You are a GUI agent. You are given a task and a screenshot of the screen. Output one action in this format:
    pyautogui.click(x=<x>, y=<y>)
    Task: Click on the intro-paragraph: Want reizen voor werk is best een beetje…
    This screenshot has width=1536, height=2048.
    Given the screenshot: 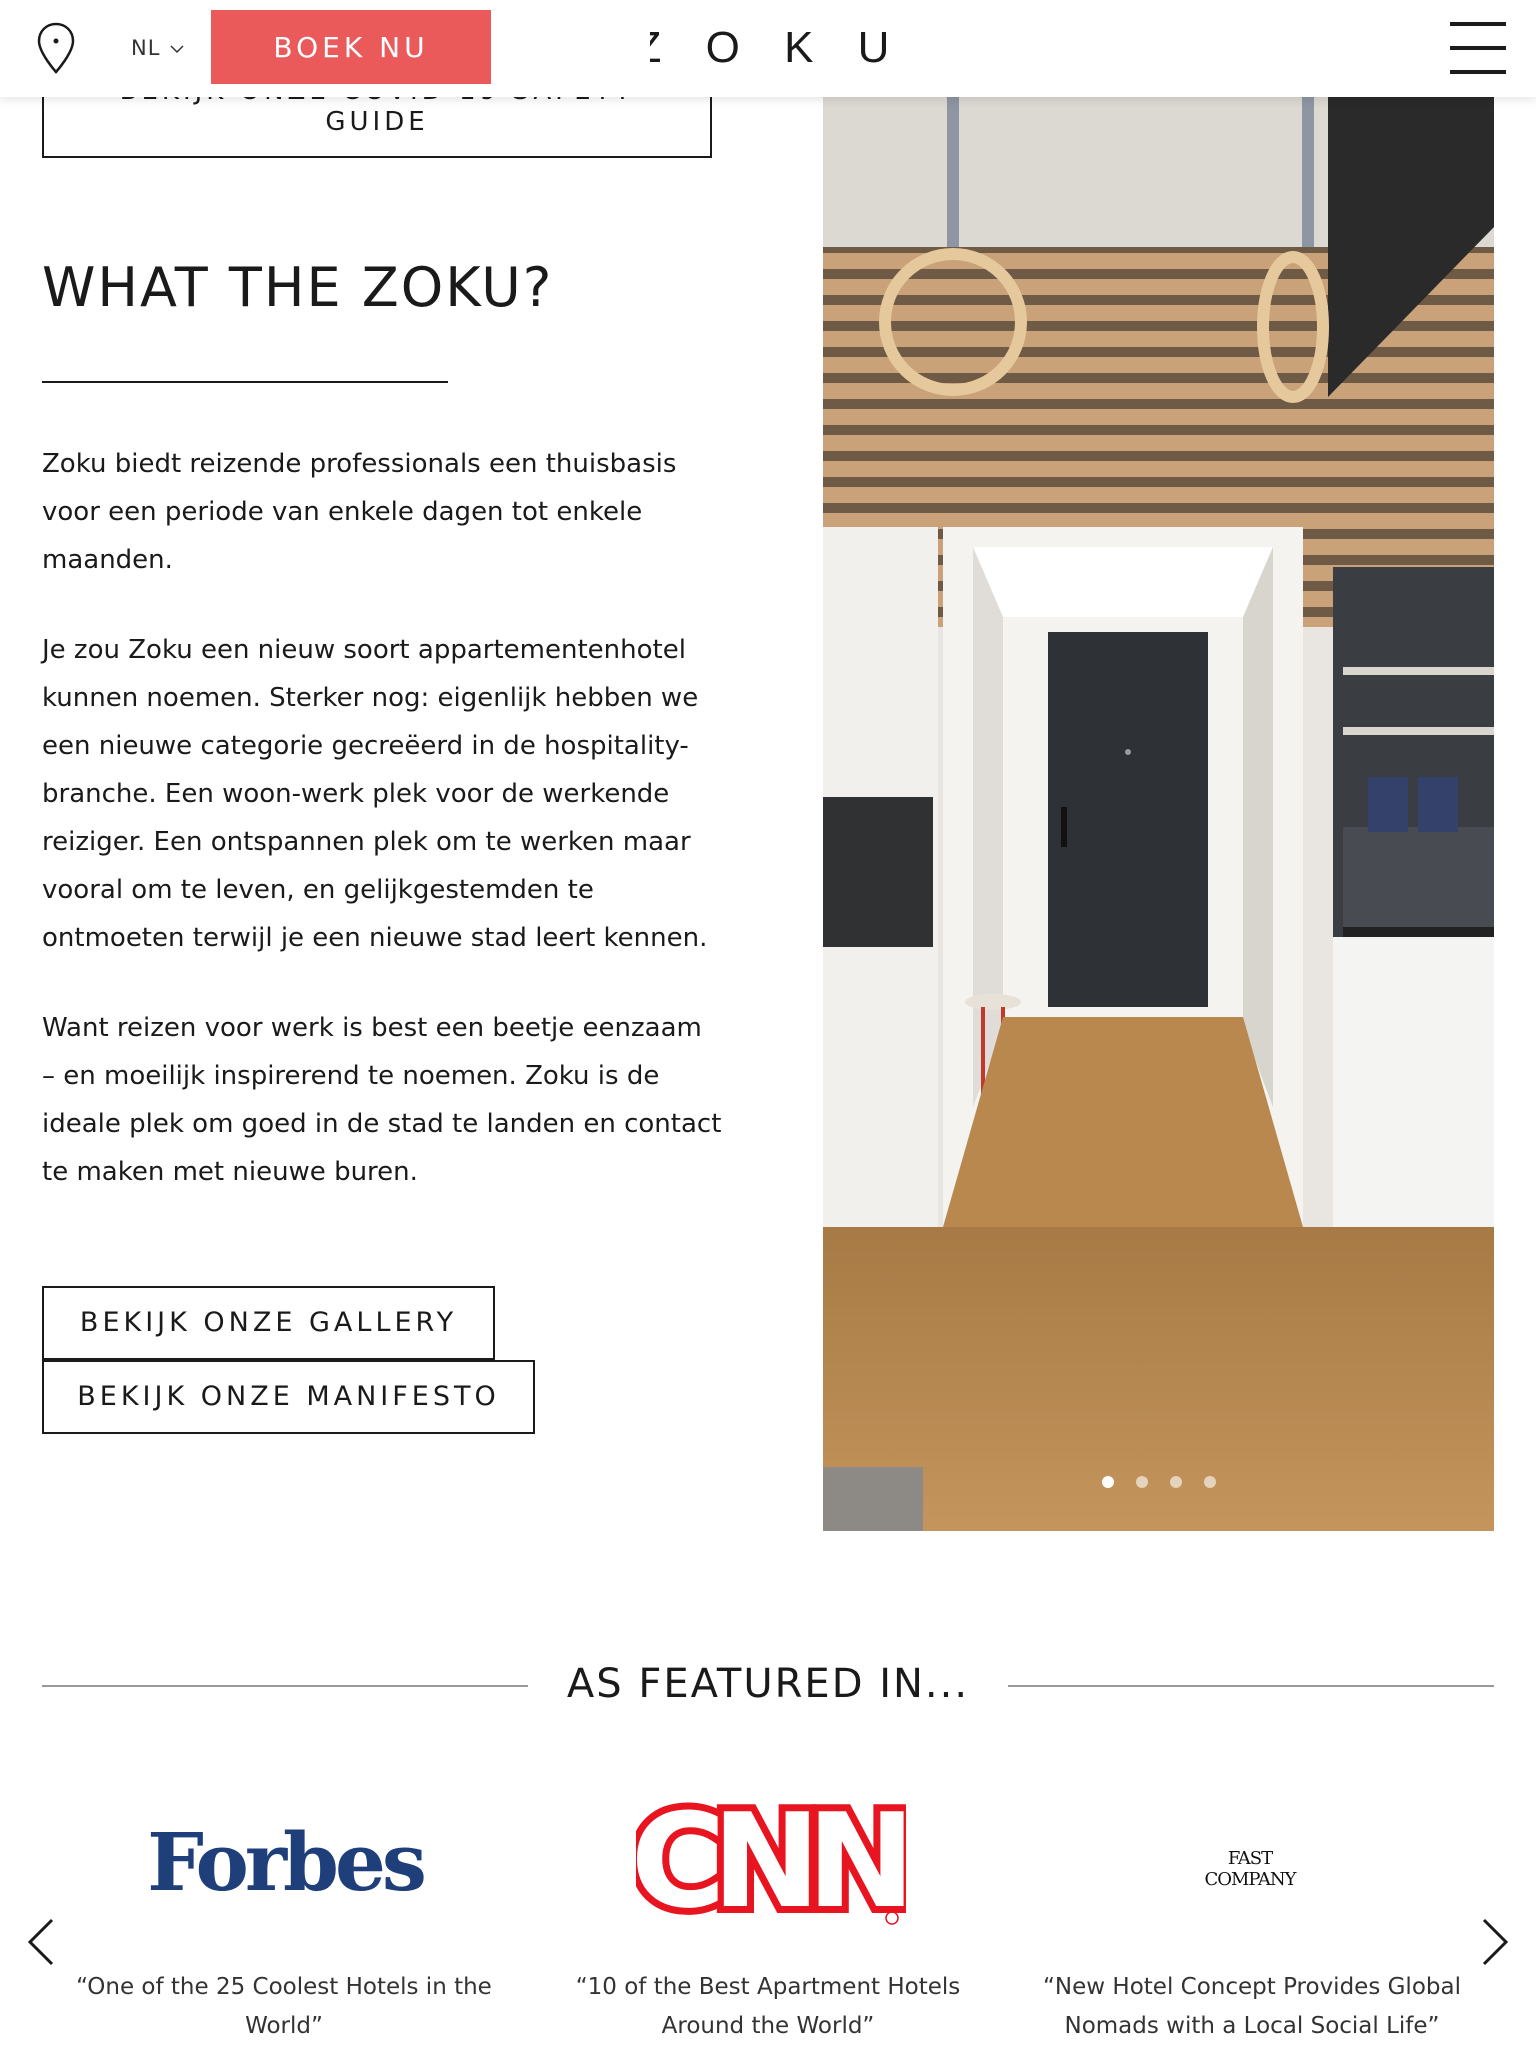 What is the action you would take?
    pyautogui.click(x=382, y=1100)
    